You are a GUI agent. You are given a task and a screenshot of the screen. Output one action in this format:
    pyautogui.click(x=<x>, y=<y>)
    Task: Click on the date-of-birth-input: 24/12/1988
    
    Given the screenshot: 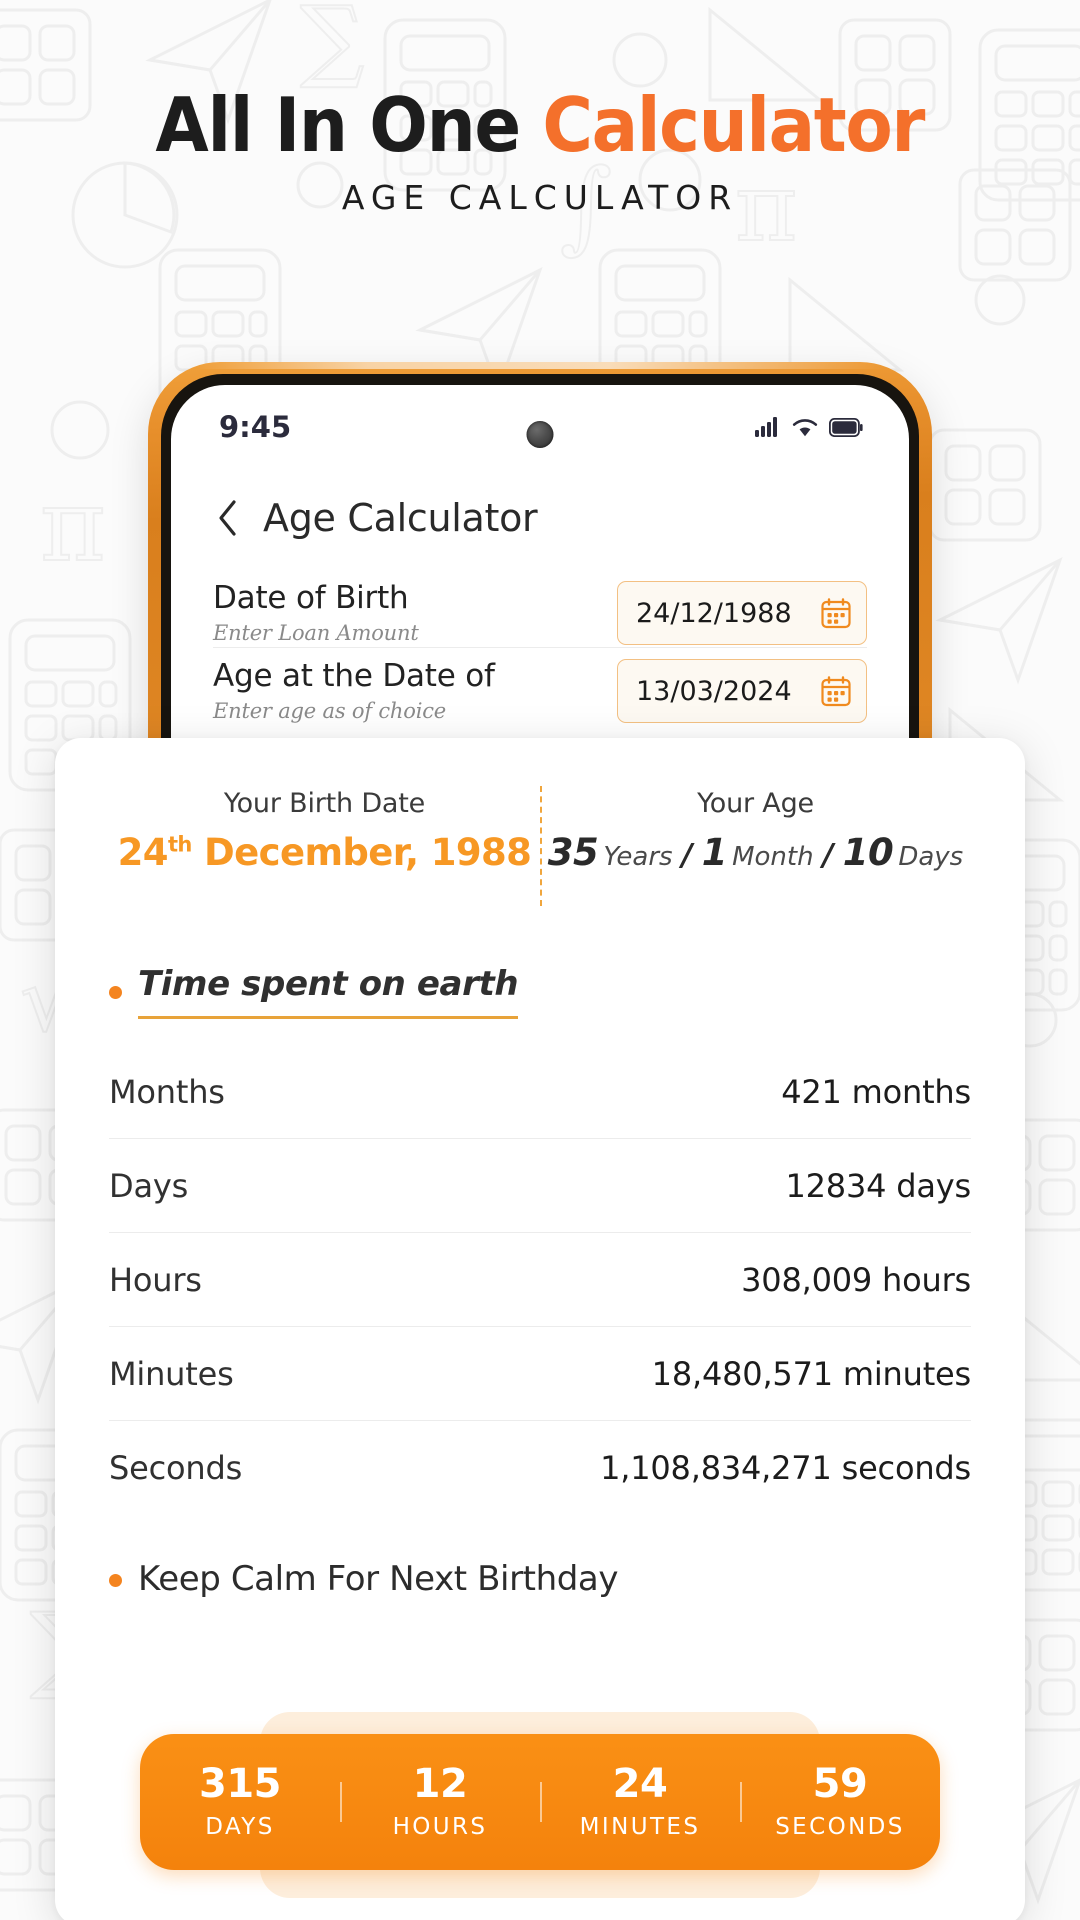 What is the action you would take?
    pyautogui.click(x=742, y=613)
    